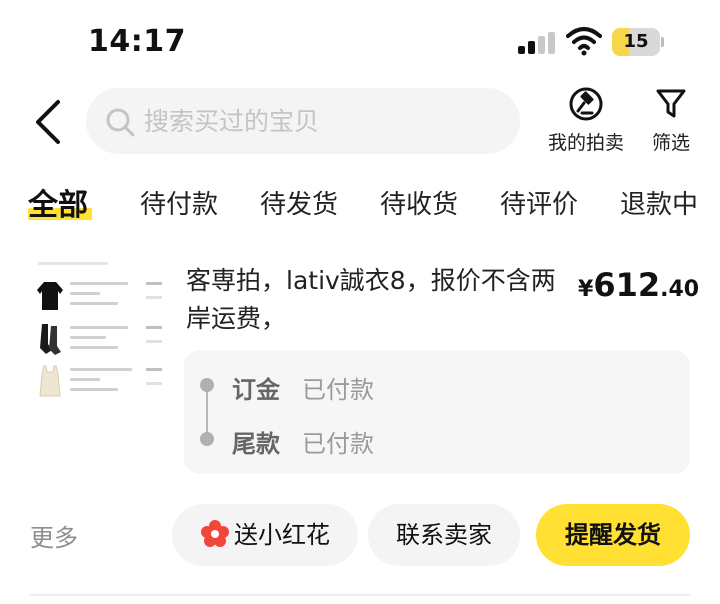  I want to click on deposit-status: 已付款, so click(338, 390).